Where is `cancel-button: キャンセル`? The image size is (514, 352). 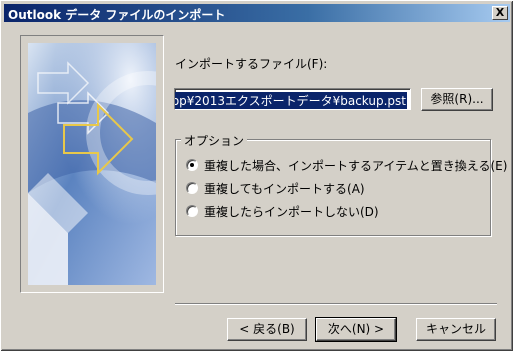
cancel-button: キャンセル is located at coordinates (456, 329).